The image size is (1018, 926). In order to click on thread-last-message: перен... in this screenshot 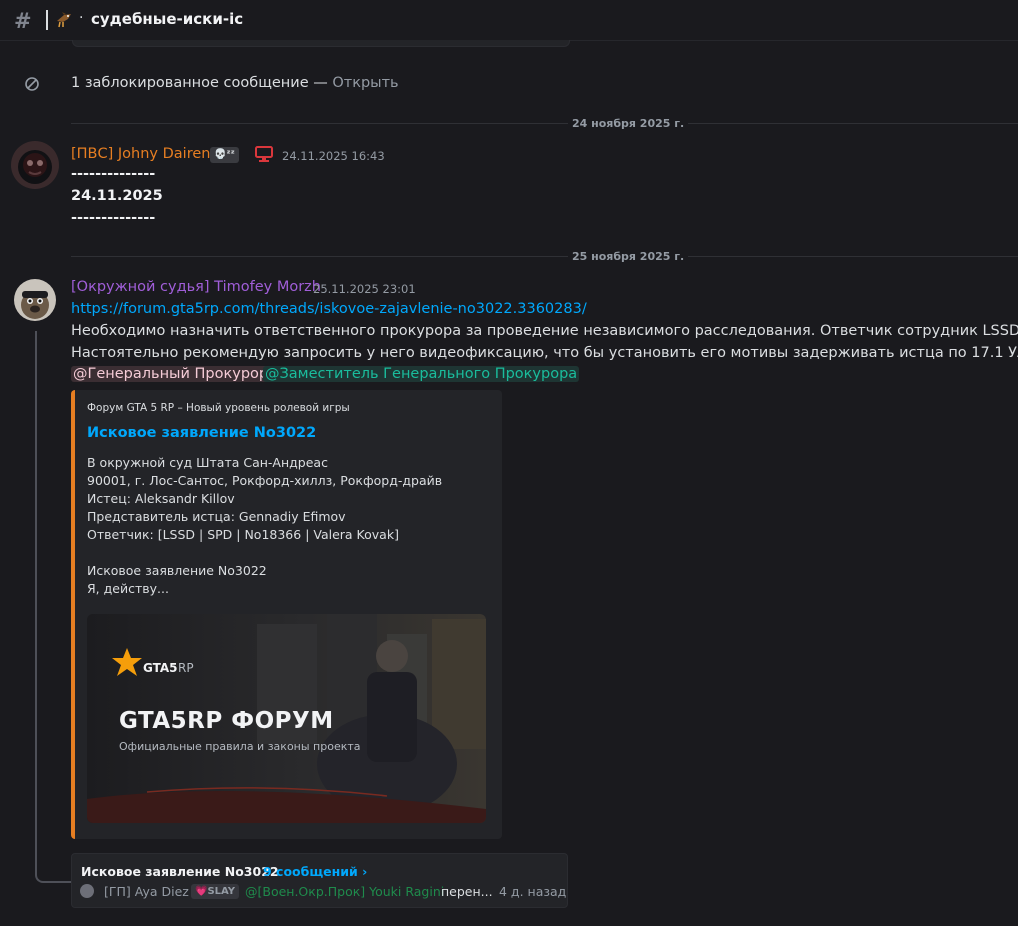, I will do `click(467, 891)`.